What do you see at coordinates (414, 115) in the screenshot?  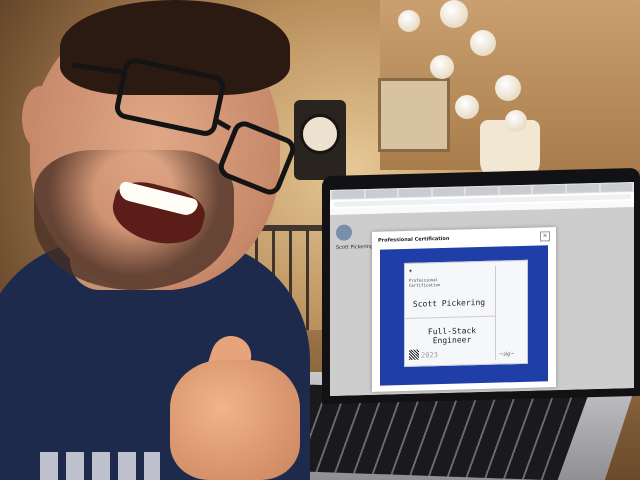 I see `picture-frame` at bounding box center [414, 115].